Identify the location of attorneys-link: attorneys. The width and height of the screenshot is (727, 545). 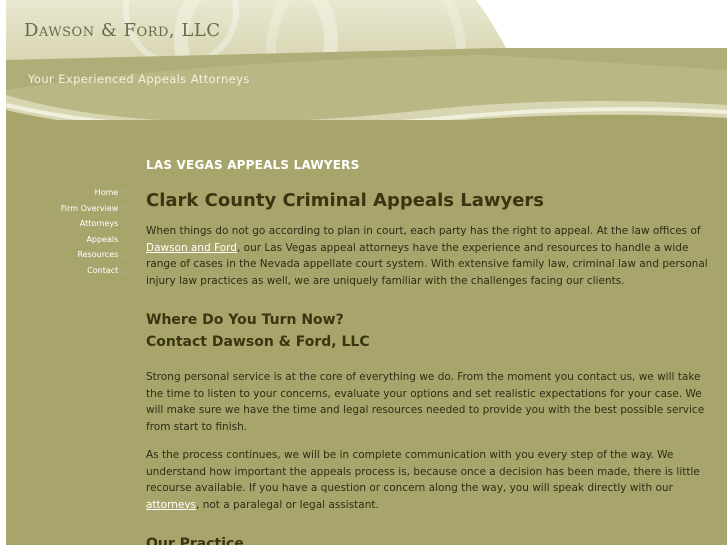
(171, 505).